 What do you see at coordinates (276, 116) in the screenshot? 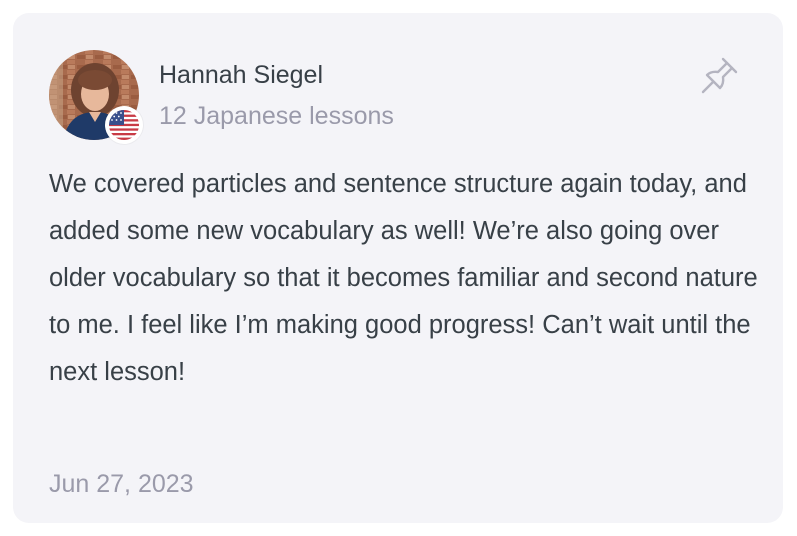
I see `lessons-count: 12 Japanese lessons` at bounding box center [276, 116].